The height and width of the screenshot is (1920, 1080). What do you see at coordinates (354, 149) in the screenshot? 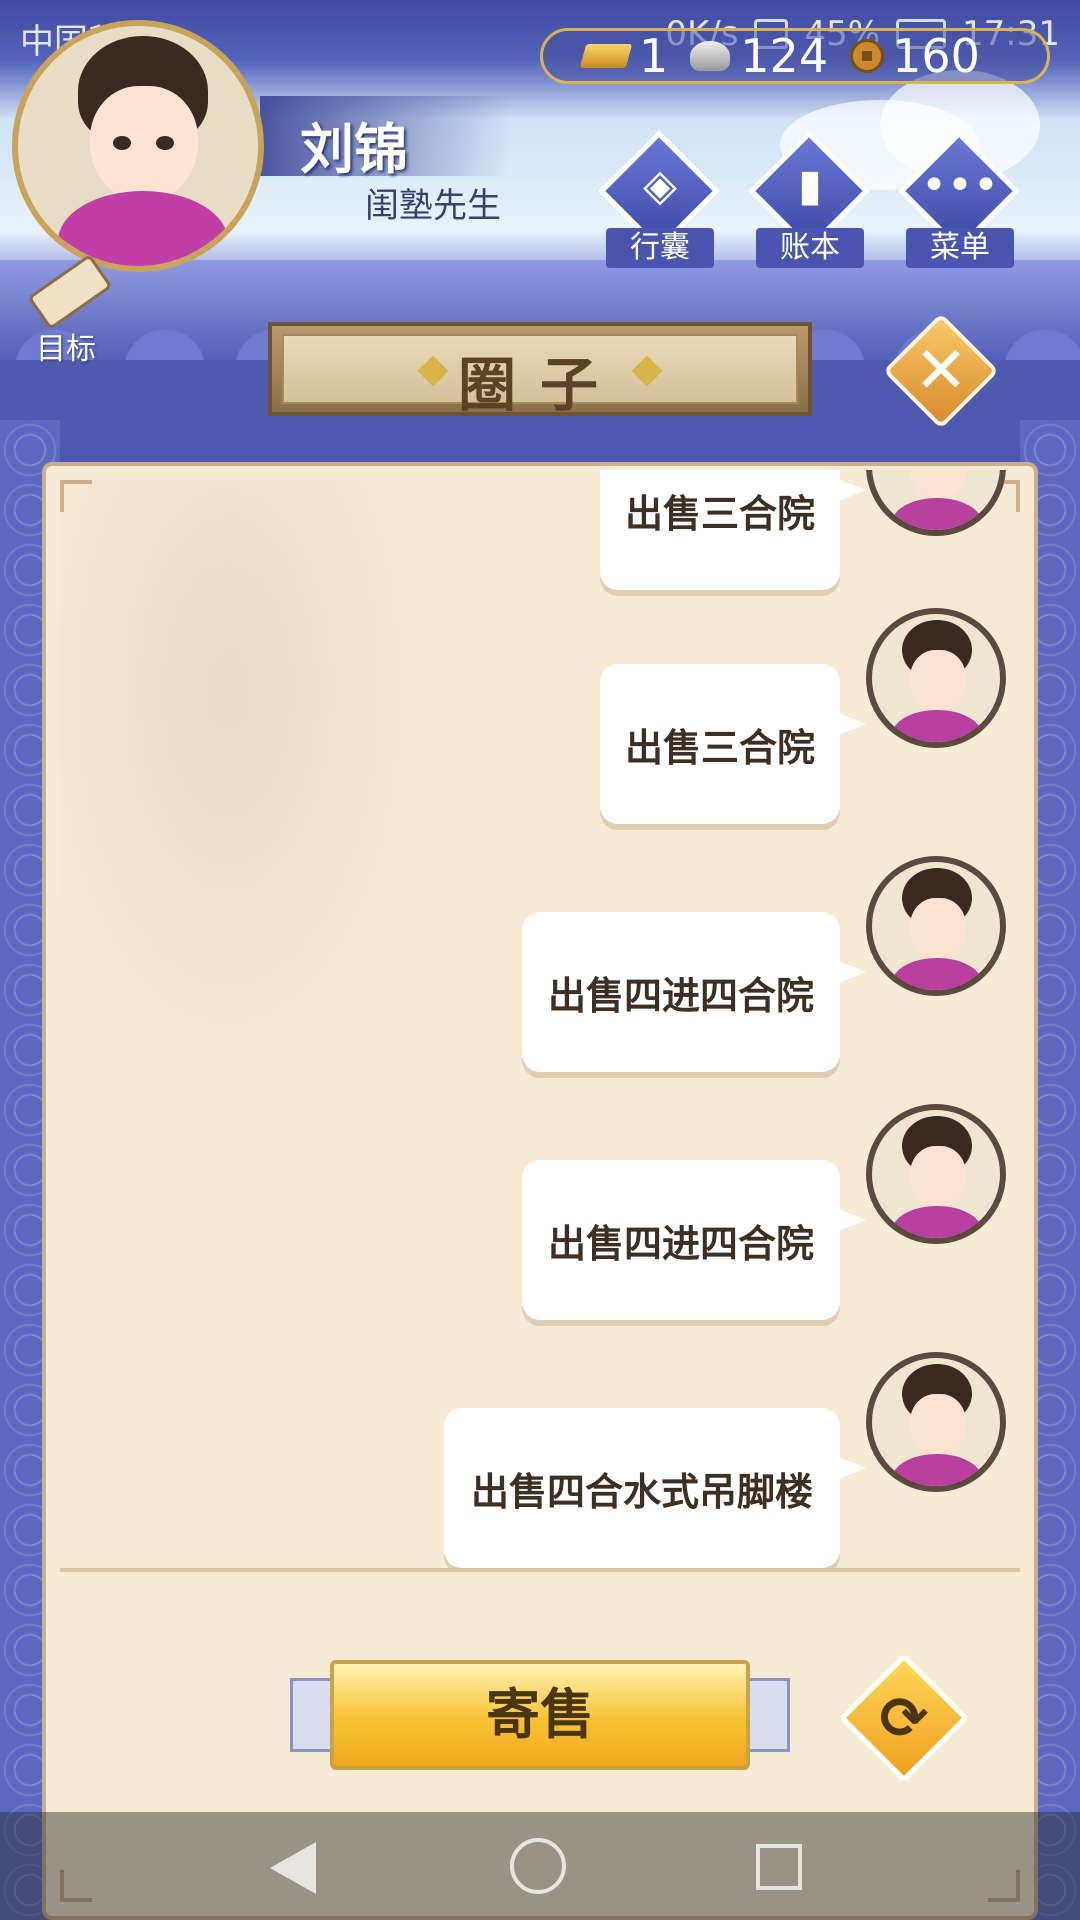
I see `player-name: 刘锦` at bounding box center [354, 149].